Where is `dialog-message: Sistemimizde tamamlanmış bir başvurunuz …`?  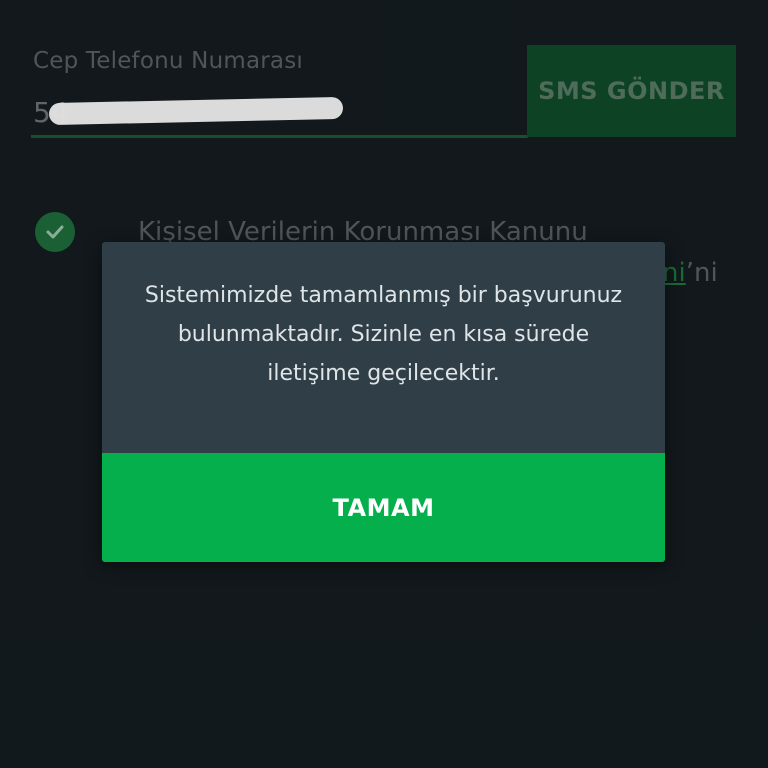 dialog-message: Sistemimizde tamamlanmış bir başvurunuz … is located at coordinates (383, 334).